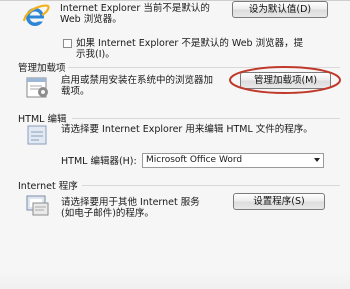 Image resolution: width=350 pixels, height=289 pixels. Describe the element at coordinates (175, 280) in the screenshot. I see `bottom-fade` at that location.